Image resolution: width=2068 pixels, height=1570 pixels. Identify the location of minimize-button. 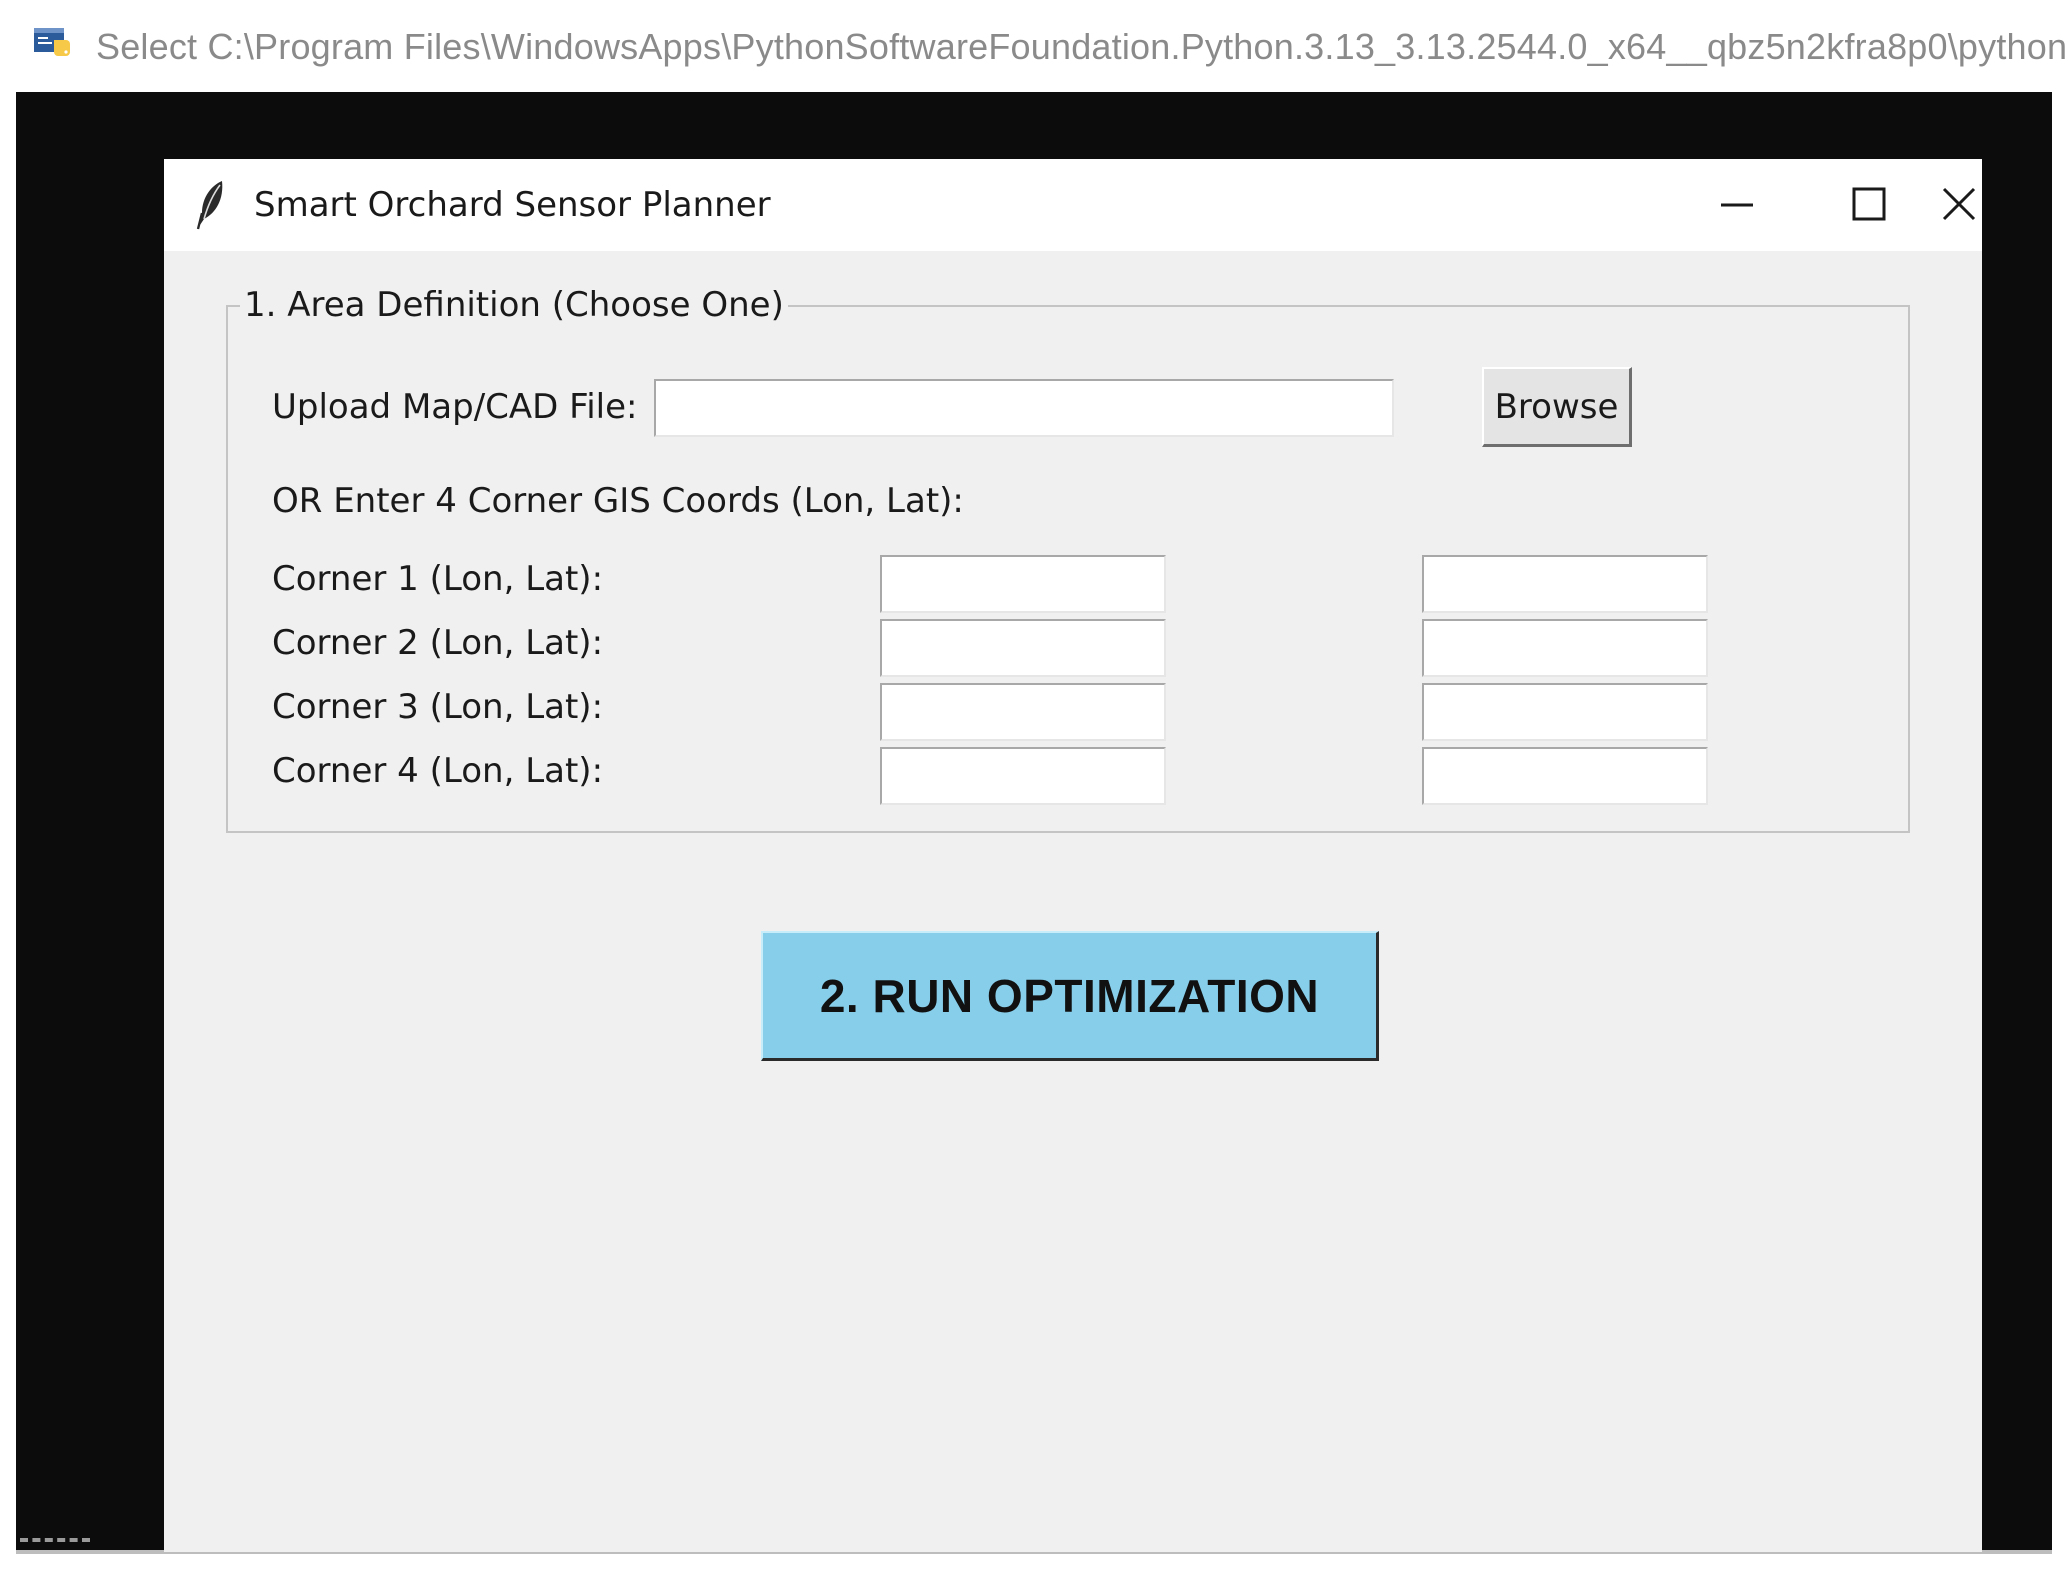
(1737, 205).